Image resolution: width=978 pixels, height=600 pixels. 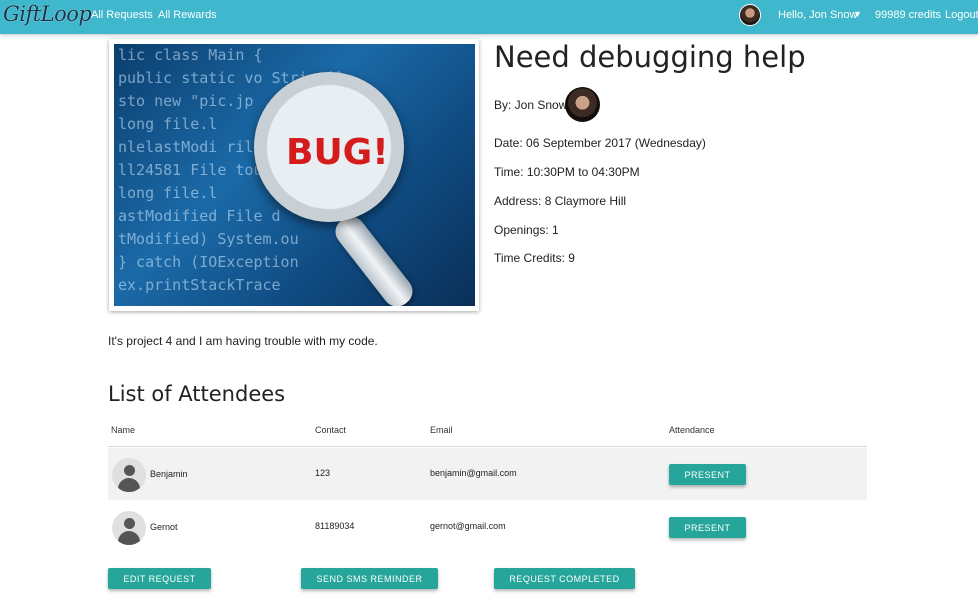 I want to click on giftloop-logo: GiftLoop, so click(x=47, y=14).